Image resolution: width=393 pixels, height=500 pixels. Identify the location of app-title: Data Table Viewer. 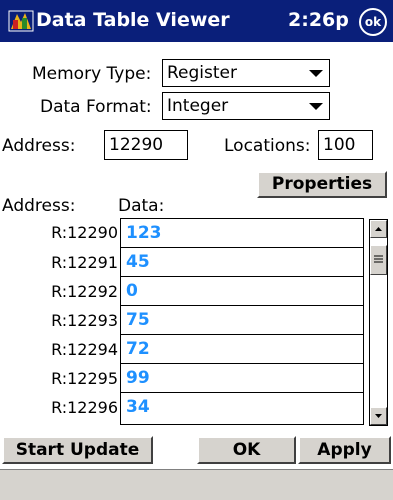
(133, 20).